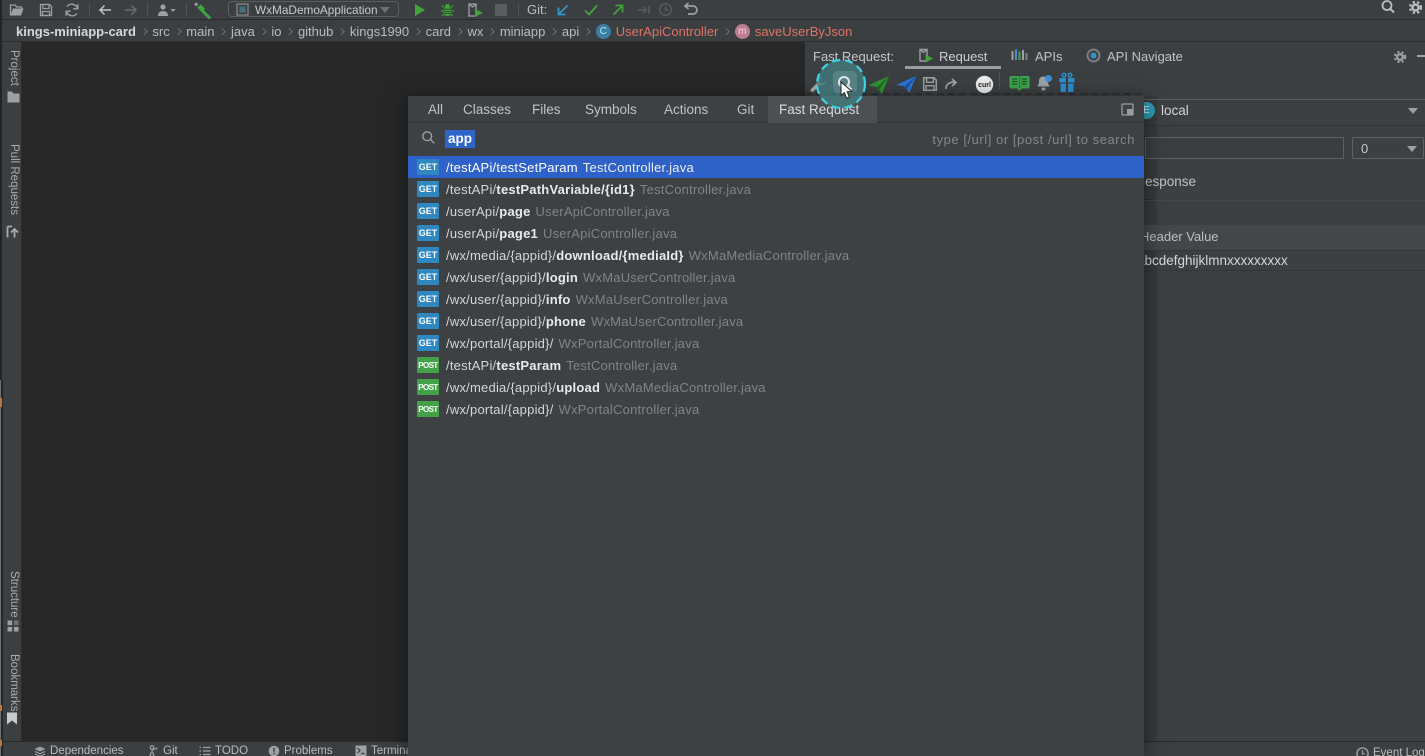 The width and height of the screenshot is (1425, 756). I want to click on svg-text: curl, so click(984, 85).